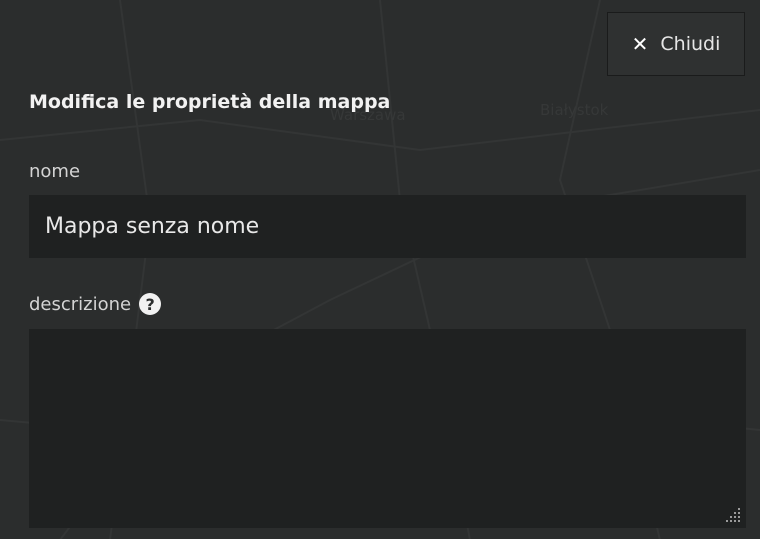 The image size is (760, 539). What do you see at coordinates (732, 515) in the screenshot?
I see `resize-handle-icon` at bounding box center [732, 515].